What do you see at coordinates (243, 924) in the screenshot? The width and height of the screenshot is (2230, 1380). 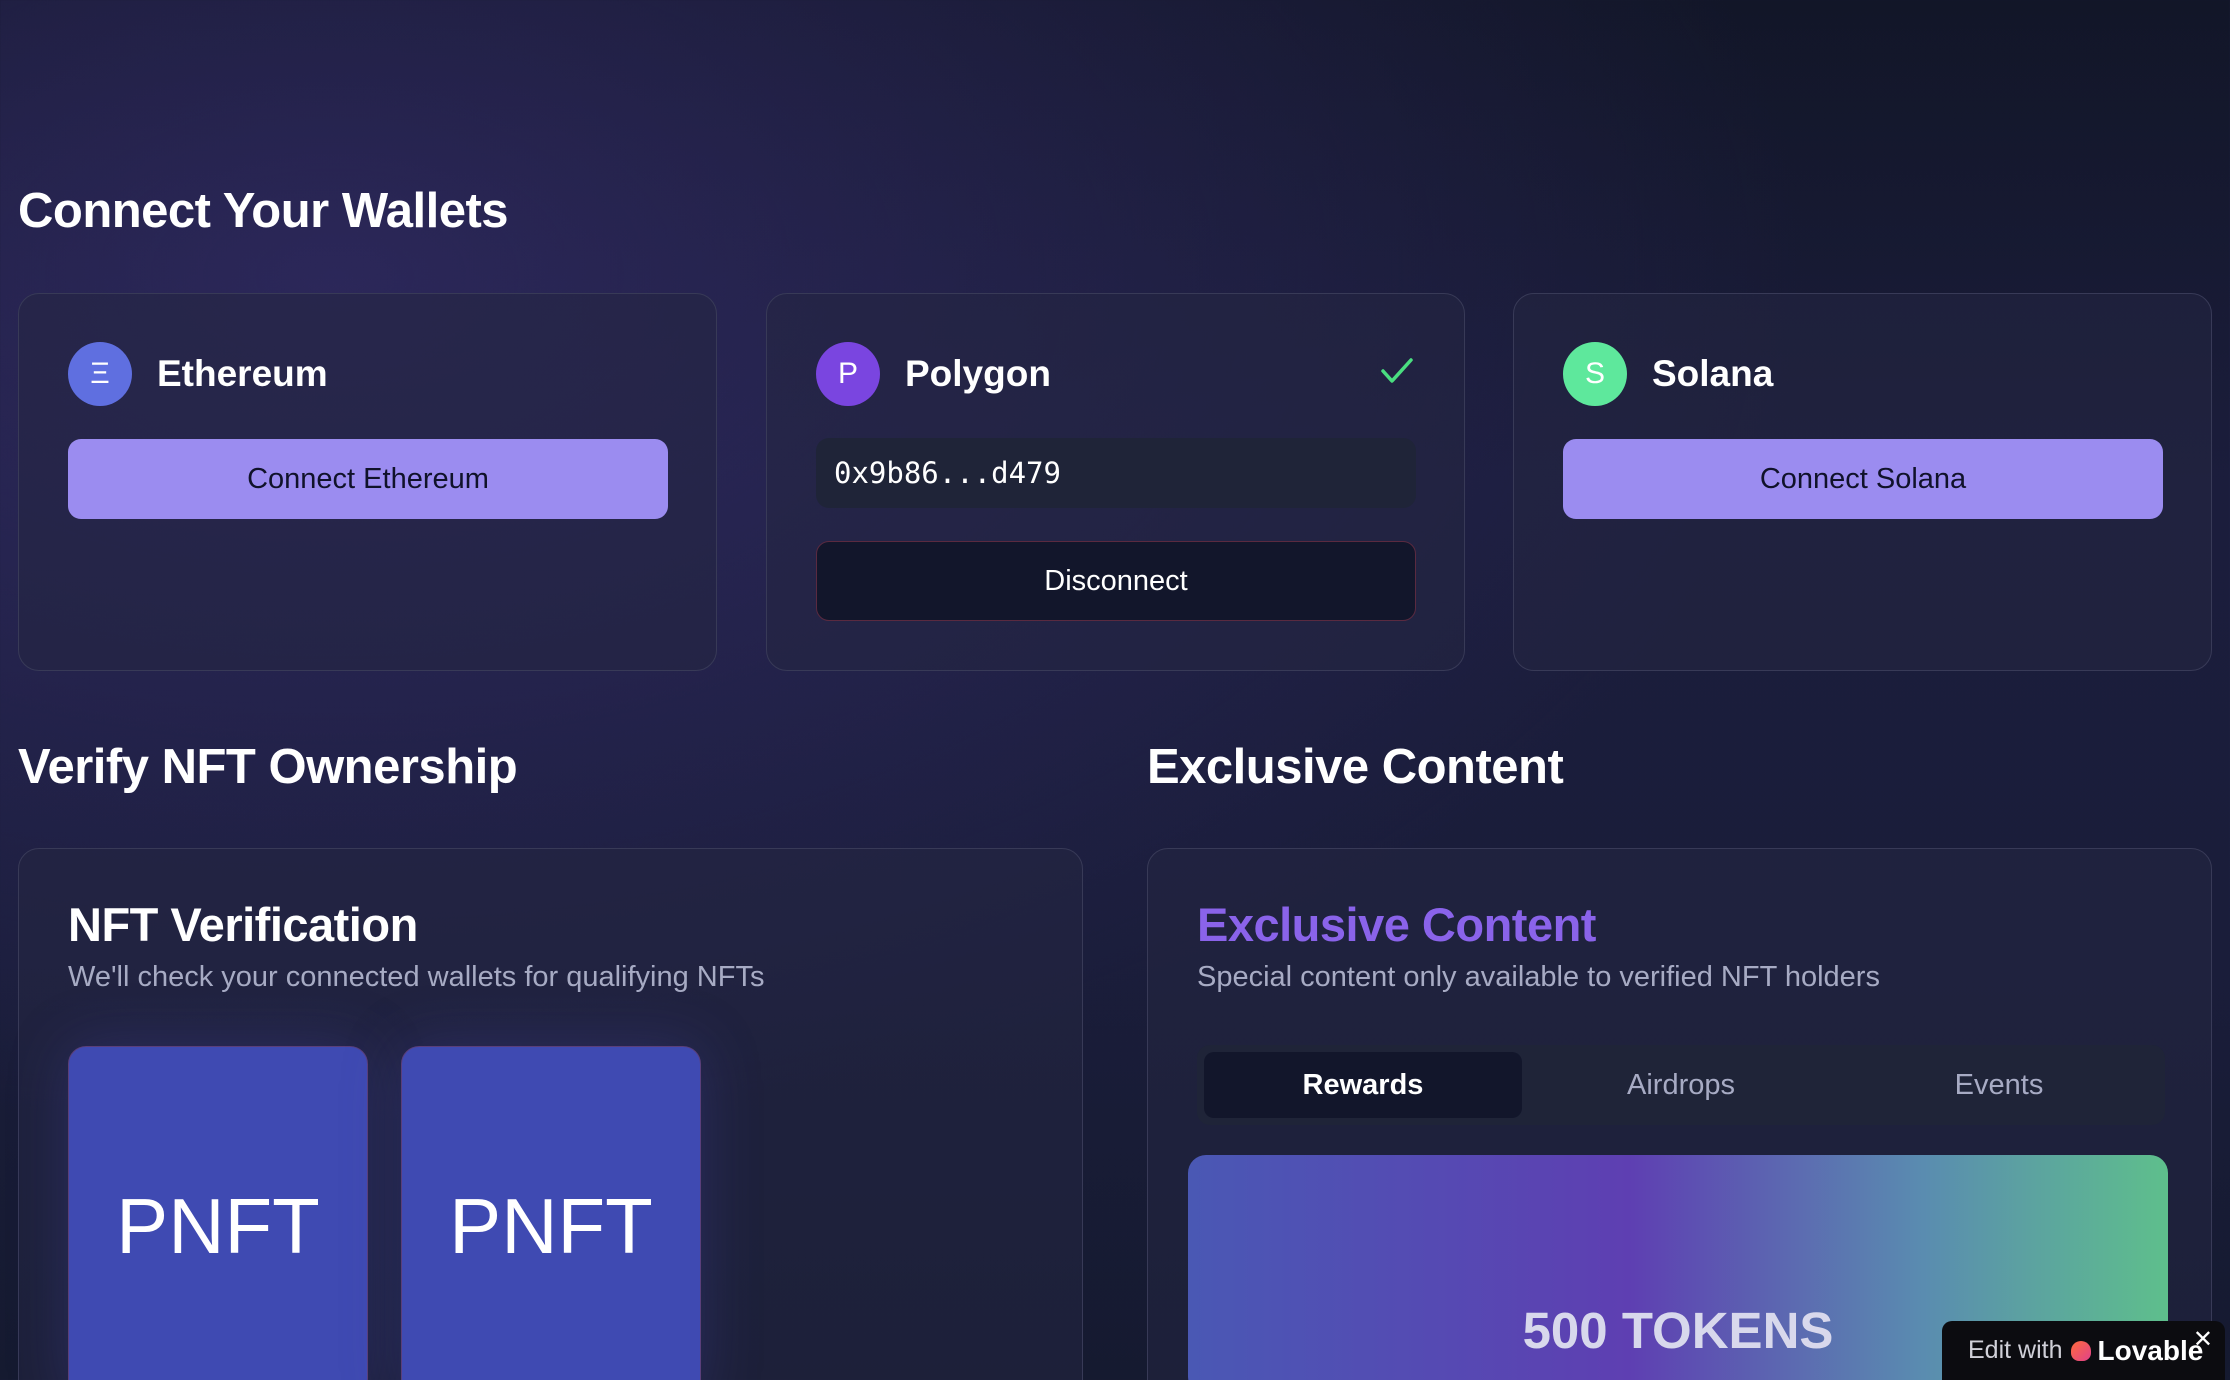 I see `card-title: NFT Verification` at bounding box center [243, 924].